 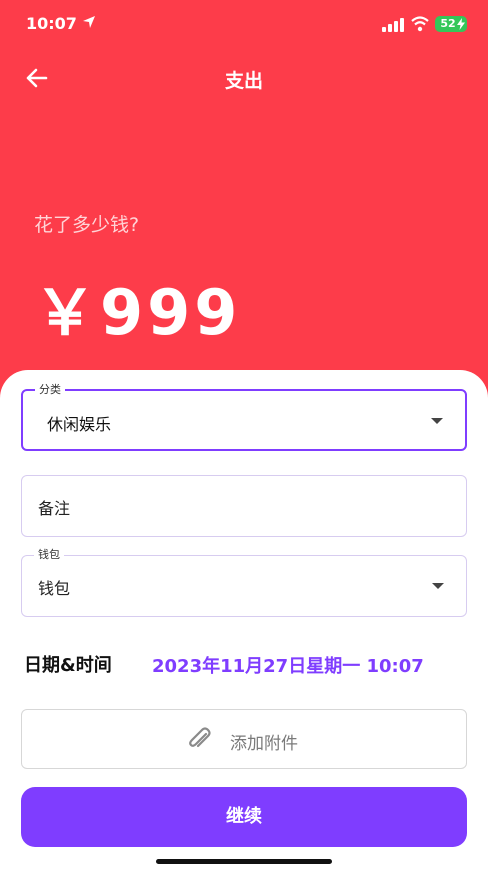 I want to click on status-time: 10:07, so click(x=51, y=23).